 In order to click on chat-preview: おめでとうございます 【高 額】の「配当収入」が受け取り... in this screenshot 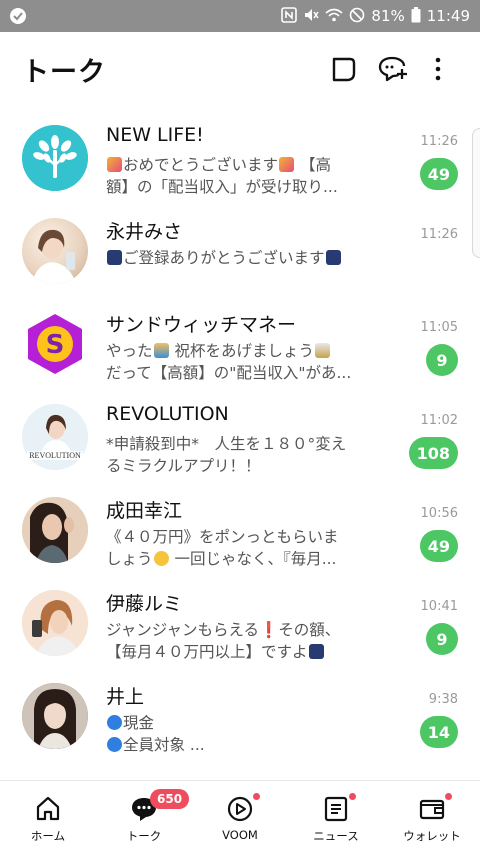, I will do `click(222, 176)`.